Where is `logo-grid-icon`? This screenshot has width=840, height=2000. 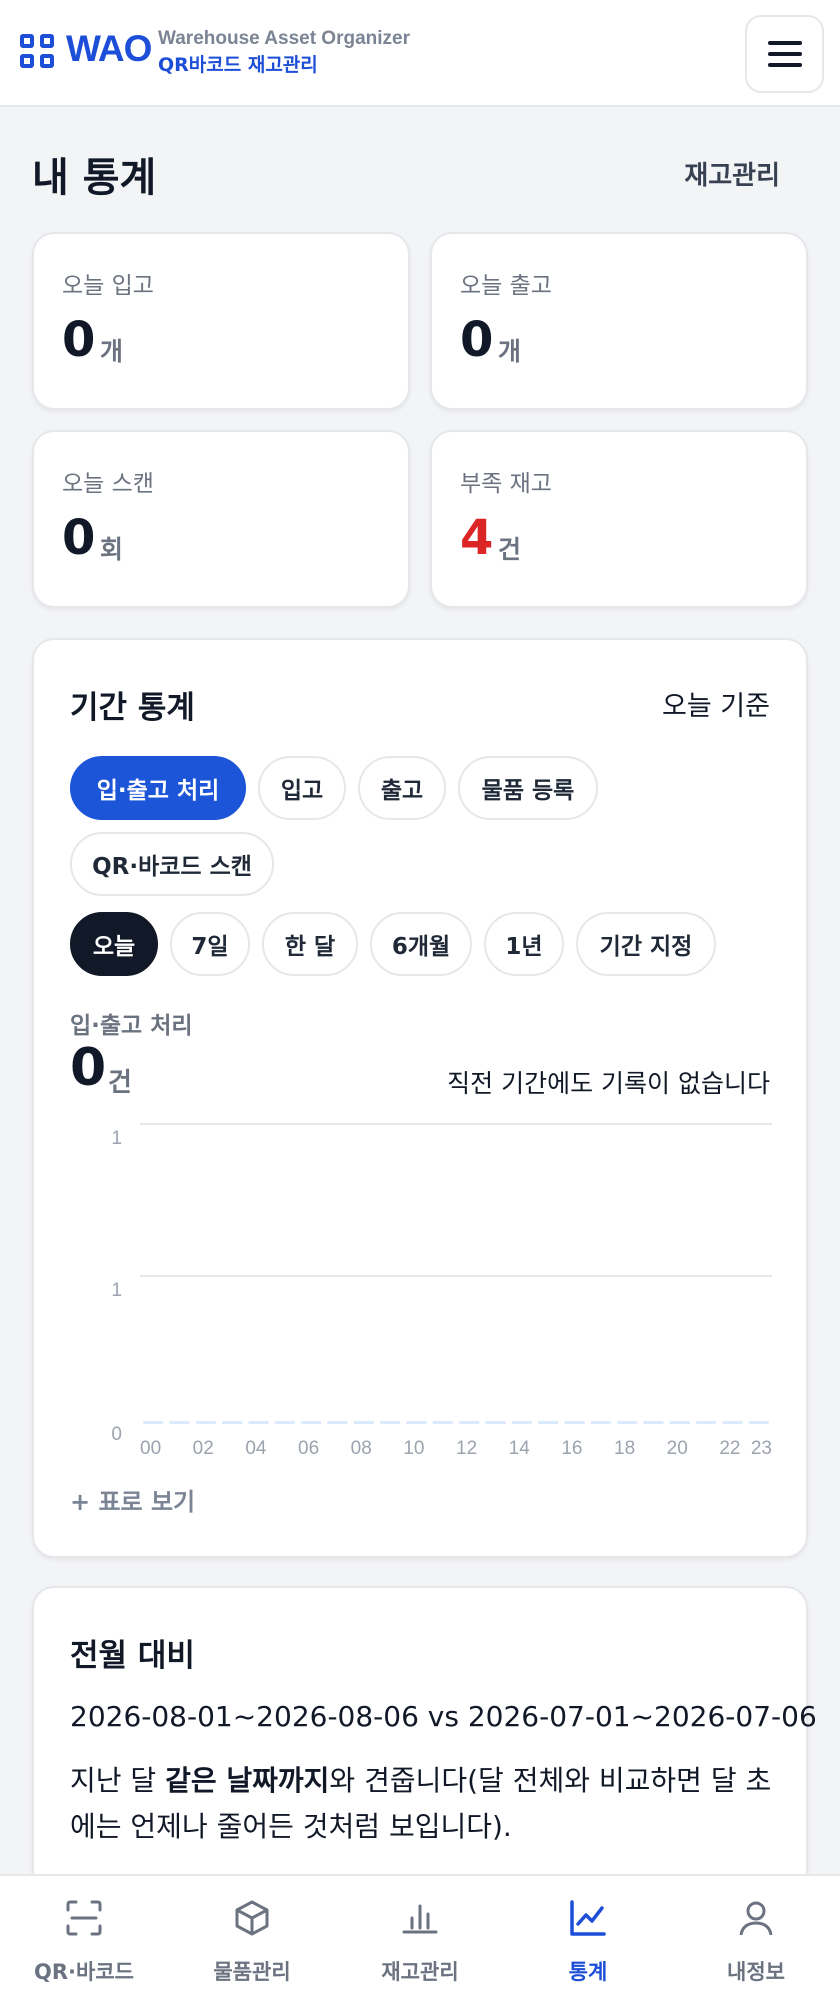 logo-grid-icon is located at coordinates (38, 52).